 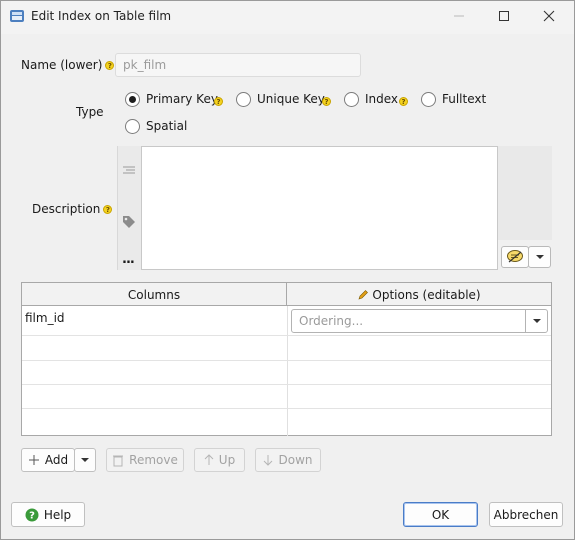 What do you see at coordinates (101, 16) in the screenshot?
I see `window-title: Edit Index on Table film` at bounding box center [101, 16].